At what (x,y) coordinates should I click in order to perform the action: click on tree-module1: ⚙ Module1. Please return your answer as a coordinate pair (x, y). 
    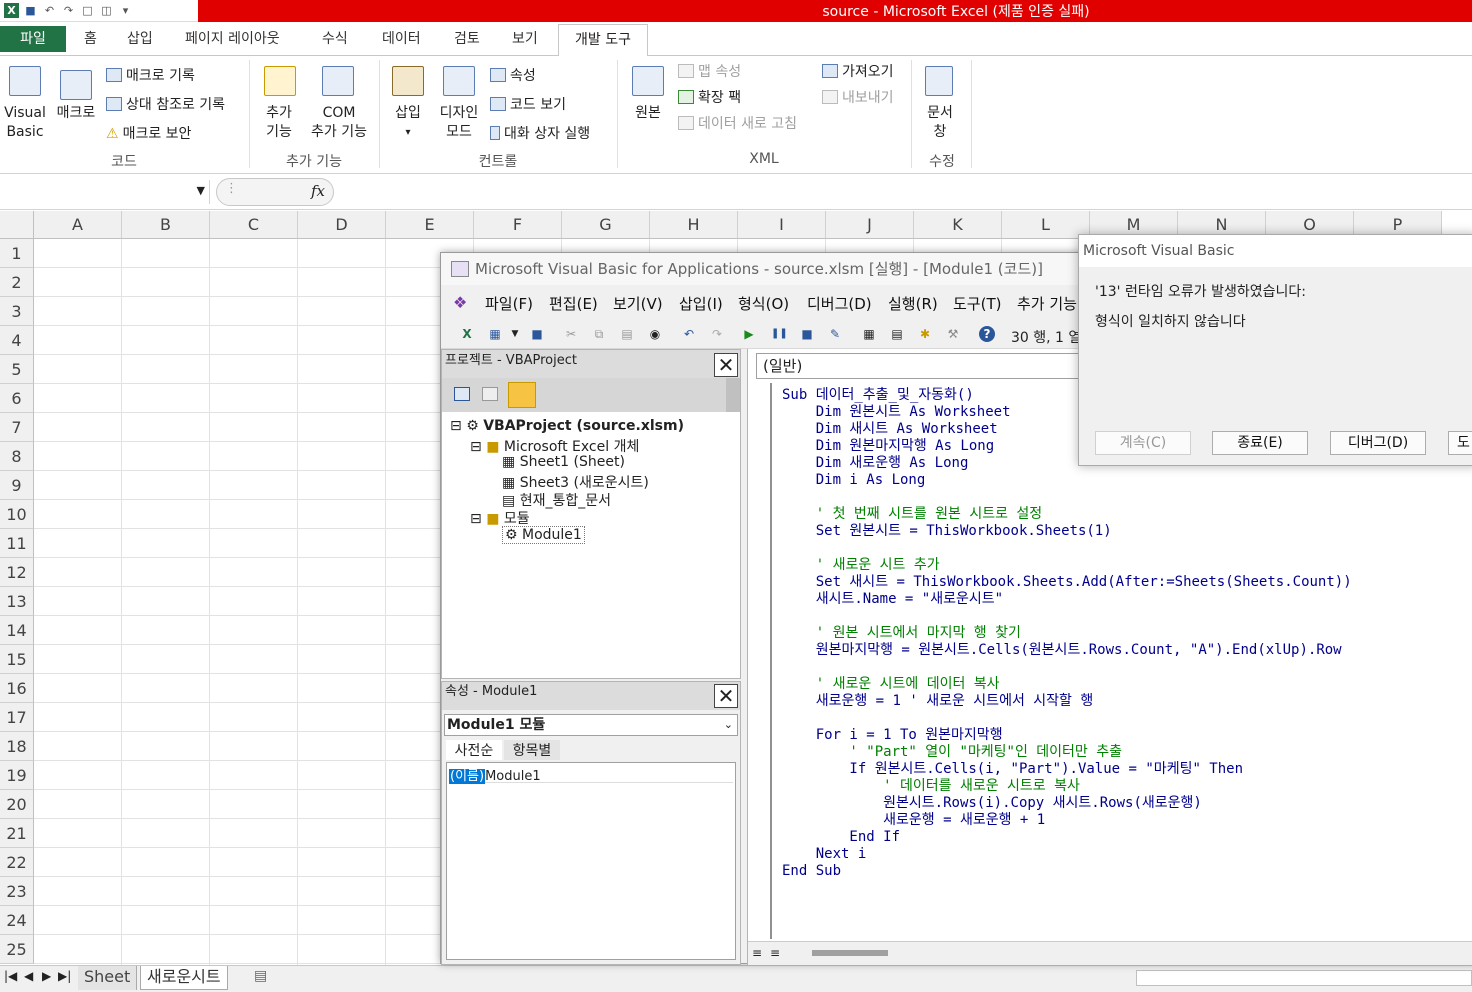
    Looking at the image, I should click on (543, 535).